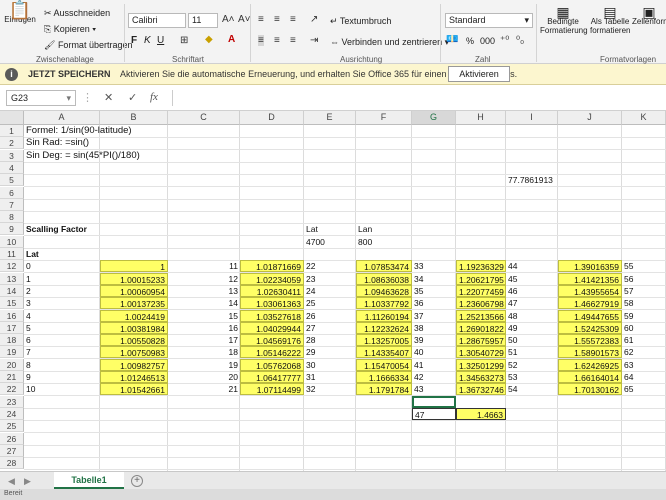  I want to click on cell-a20: 8, so click(62, 365).